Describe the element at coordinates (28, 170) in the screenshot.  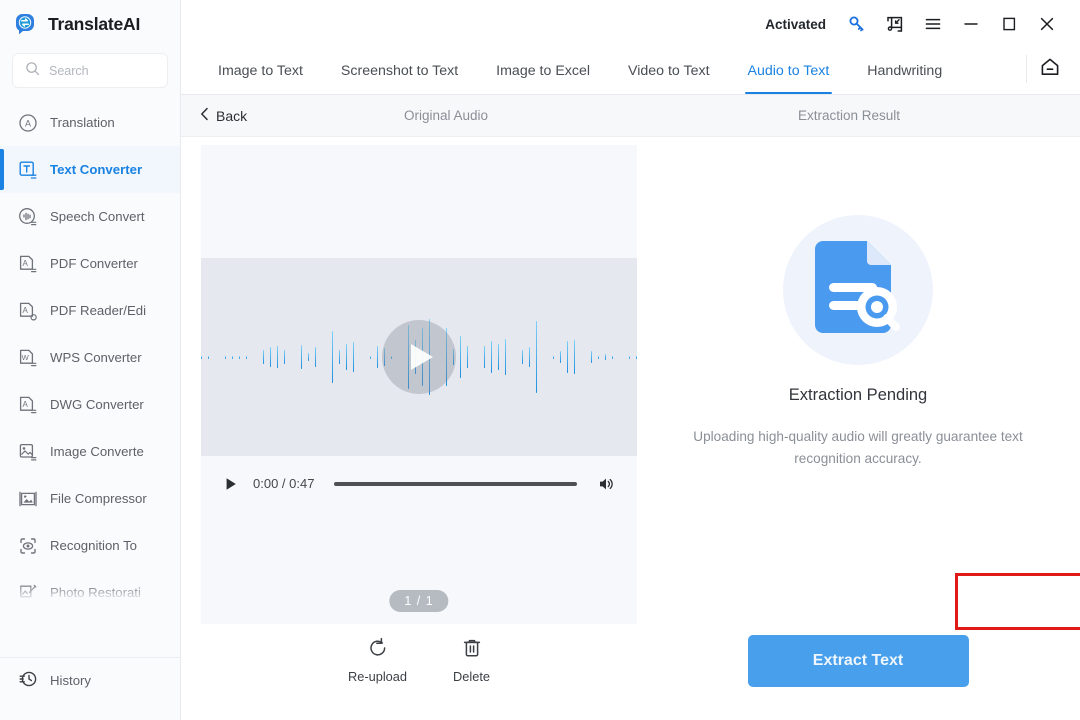
I see `text-converter-icon` at that location.